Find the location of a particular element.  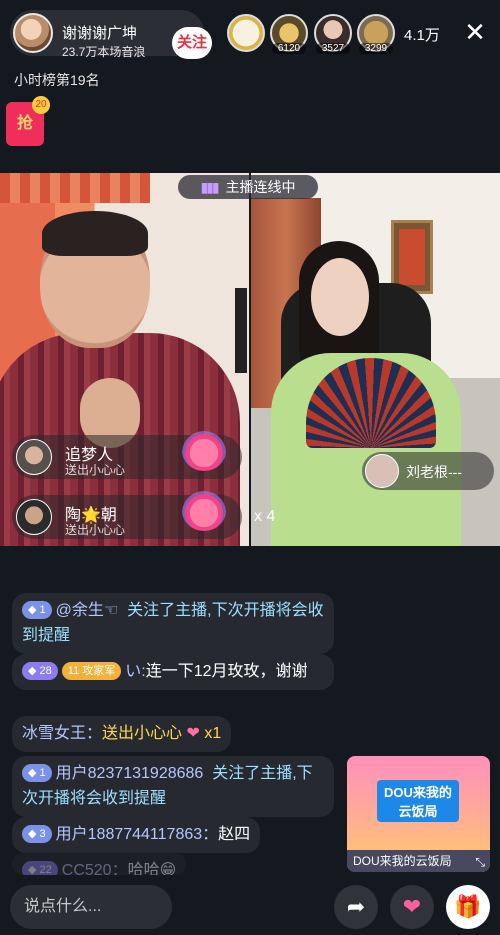

chat-message: 冰雪女王：送出小心心 ❤ x1 is located at coordinates (122, 734).